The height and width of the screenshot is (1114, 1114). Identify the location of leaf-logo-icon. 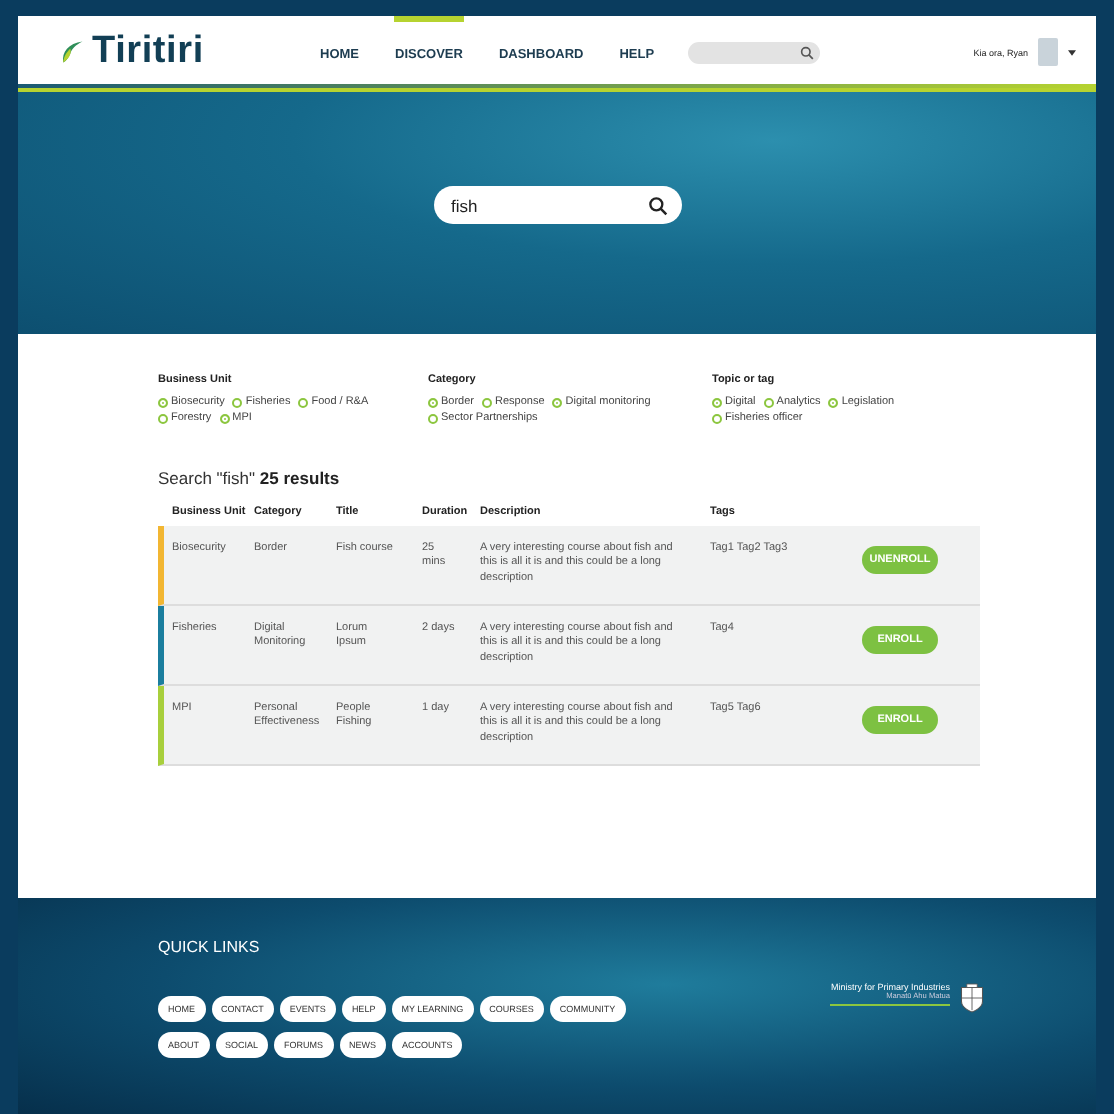
(72, 52).